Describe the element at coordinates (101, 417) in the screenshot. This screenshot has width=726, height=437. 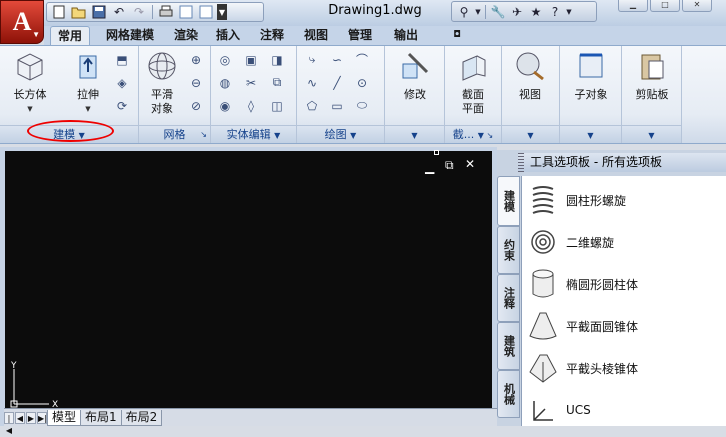
I see `layout-tab-1: 布局1` at that location.